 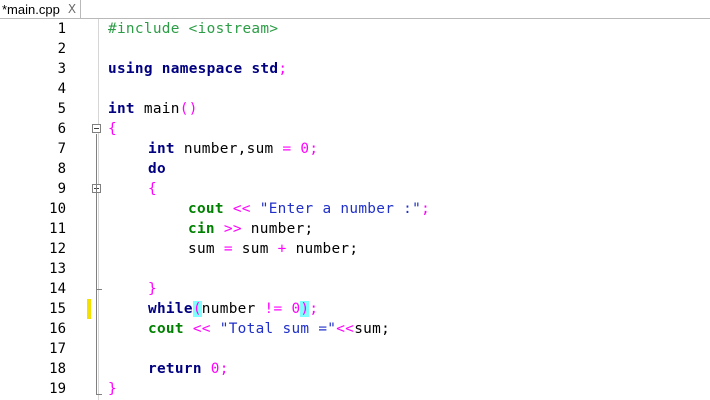 What do you see at coordinates (61, 29) in the screenshot?
I see `line-number: 1` at bounding box center [61, 29].